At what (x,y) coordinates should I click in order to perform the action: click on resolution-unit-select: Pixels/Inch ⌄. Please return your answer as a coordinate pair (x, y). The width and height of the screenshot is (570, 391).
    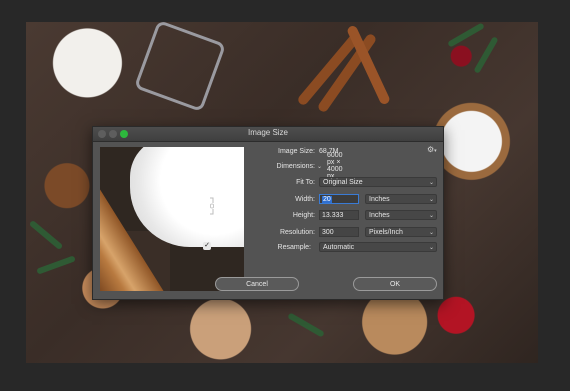
    Looking at the image, I should click on (401, 232).